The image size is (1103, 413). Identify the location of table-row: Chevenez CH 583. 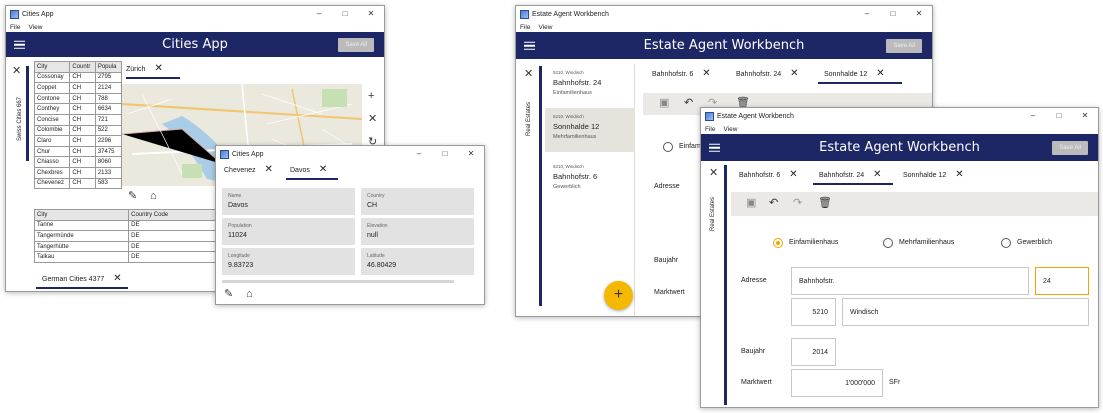
(78, 183).